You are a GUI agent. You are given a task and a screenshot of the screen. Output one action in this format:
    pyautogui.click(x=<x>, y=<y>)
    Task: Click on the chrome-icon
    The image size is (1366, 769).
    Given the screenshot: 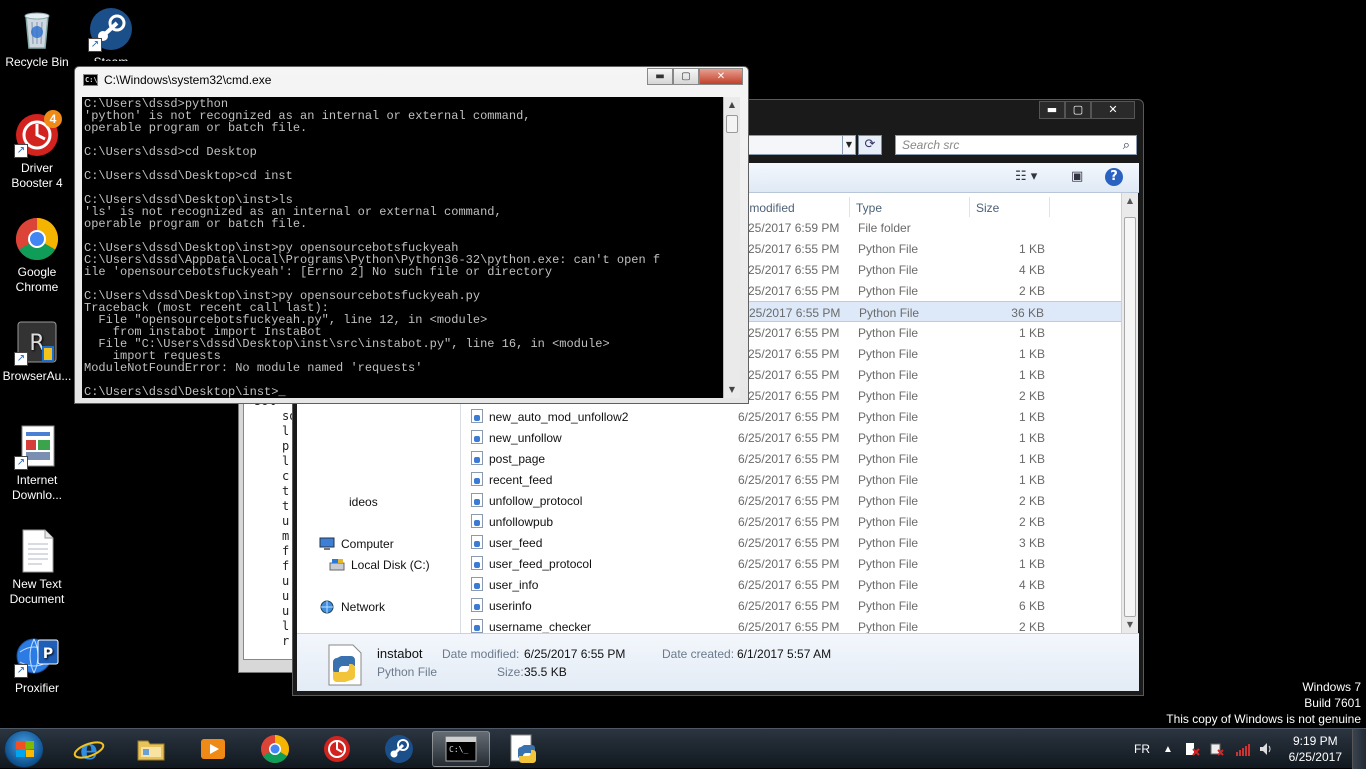 What is the action you would take?
    pyautogui.click(x=37, y=239)
    